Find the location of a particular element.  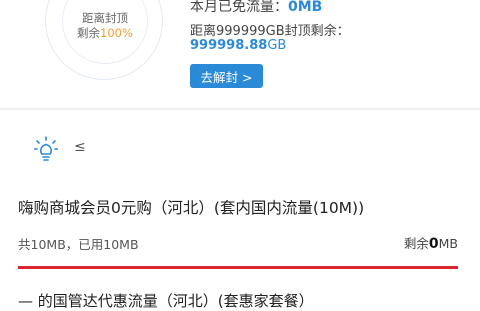

cap-remaining-label: 距离999999GB封顶剩余： is located at coordinates (270, 31).